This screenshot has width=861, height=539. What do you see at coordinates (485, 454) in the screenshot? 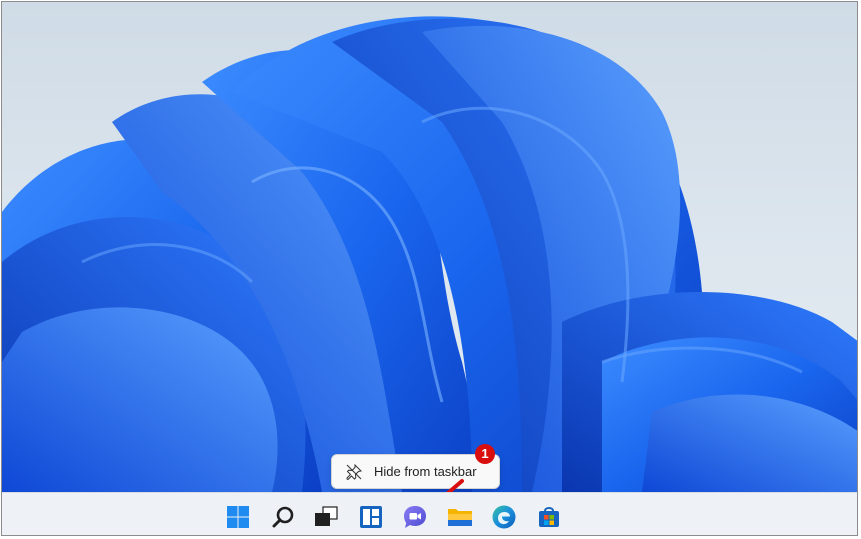
I see `step-number-badge: 1` at bounding box center [485, 454].